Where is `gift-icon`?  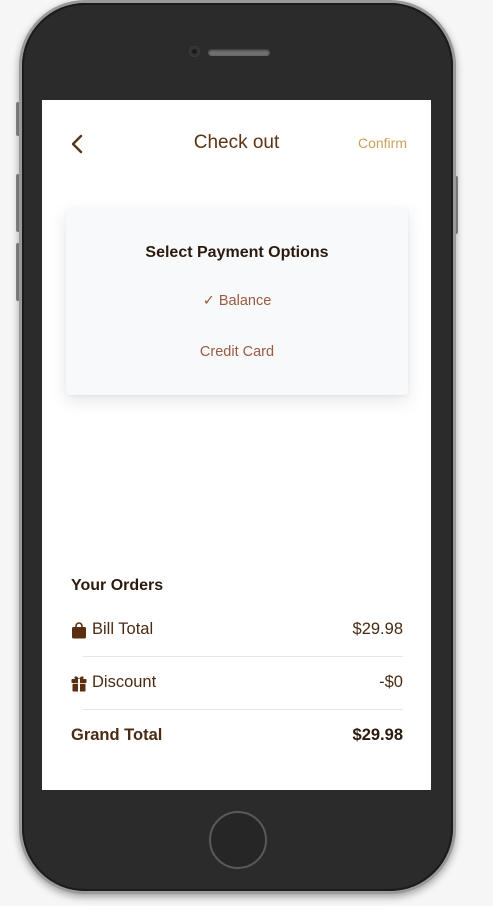 gift-icon is located at coordinates (79, 683).